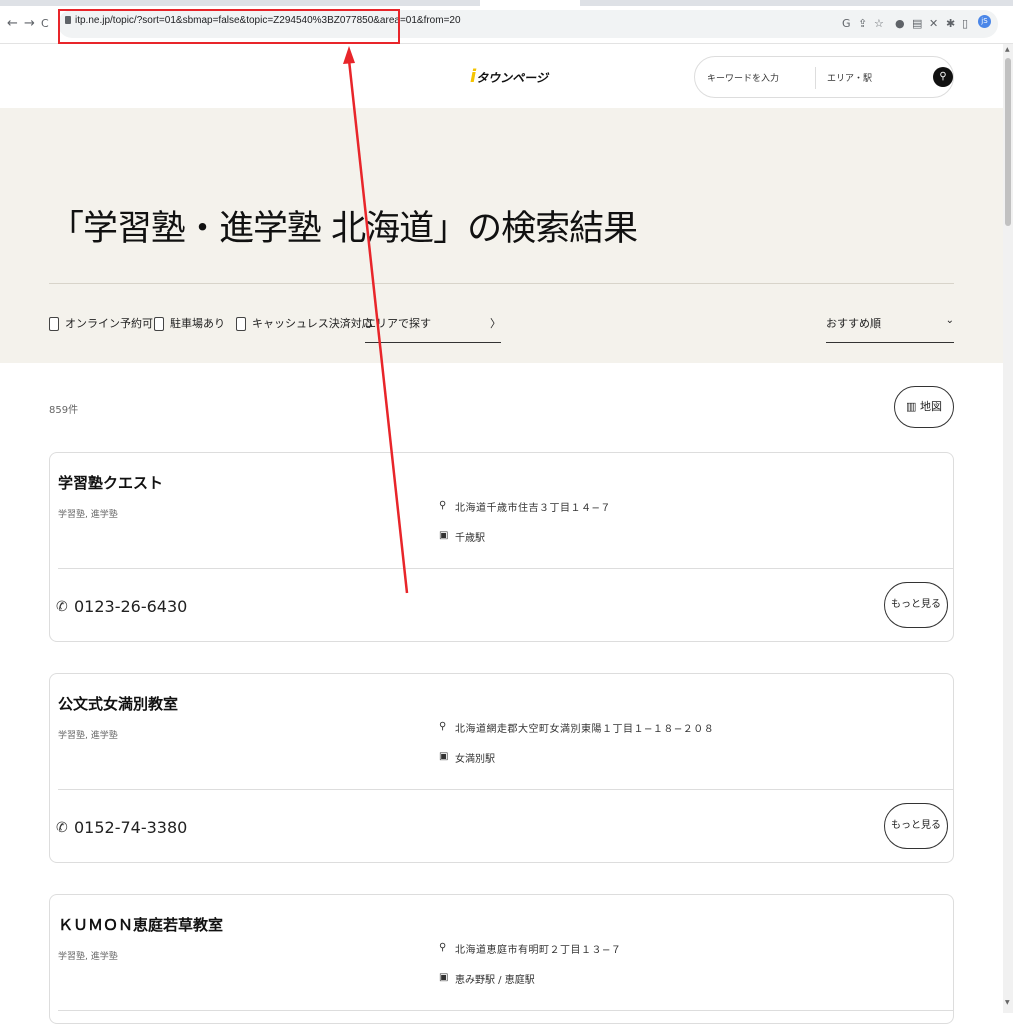 The image size is (1013, 1024). Describe the element at coordinates (130, 606) in the screenshot. I see `result-phone: 0123-26-6430` at that location.